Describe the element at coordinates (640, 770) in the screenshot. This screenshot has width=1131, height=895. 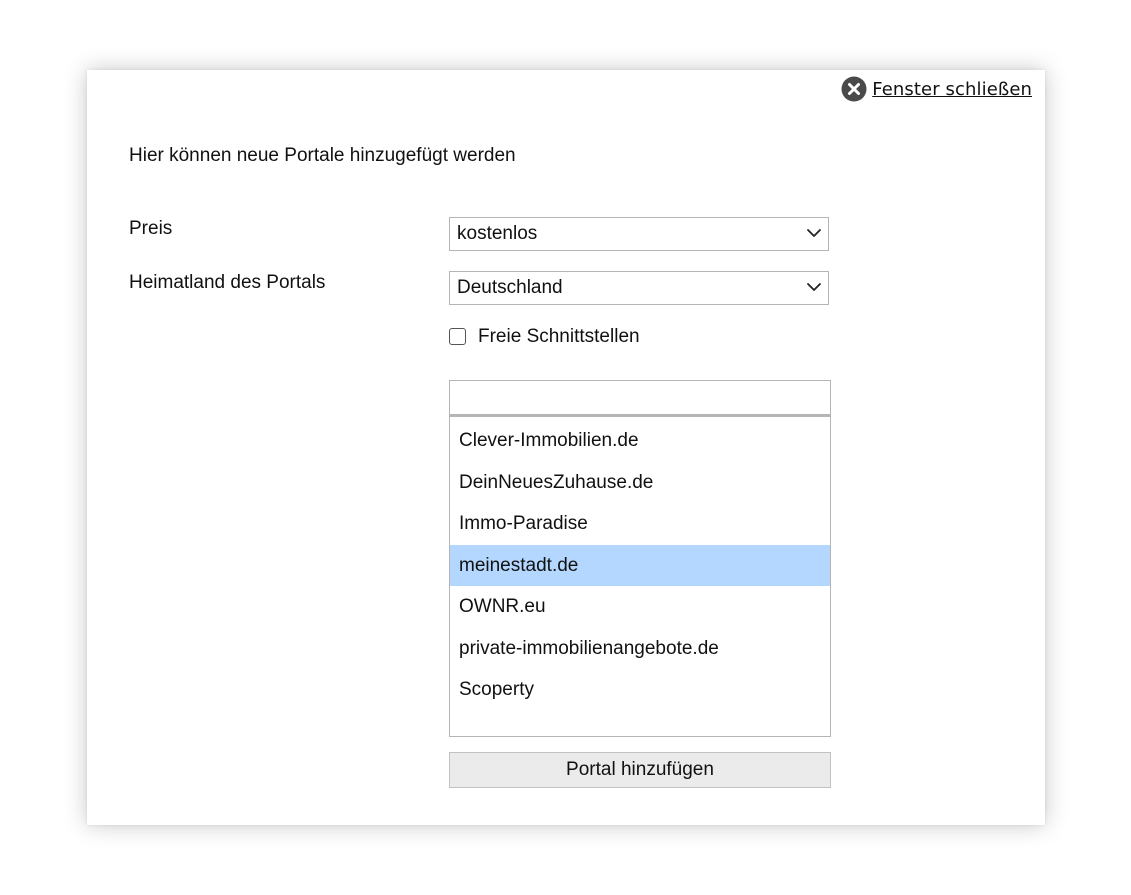
I see `add-portal-button: Portal hinzufügen` at that location.